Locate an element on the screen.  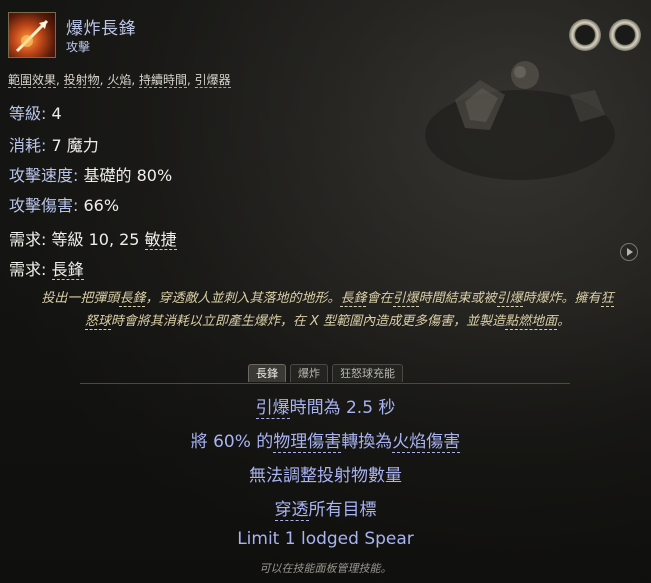
keyword-tabs: 長鋒 爆炸 狂怒球充能 is located at coordinates (325, 374).